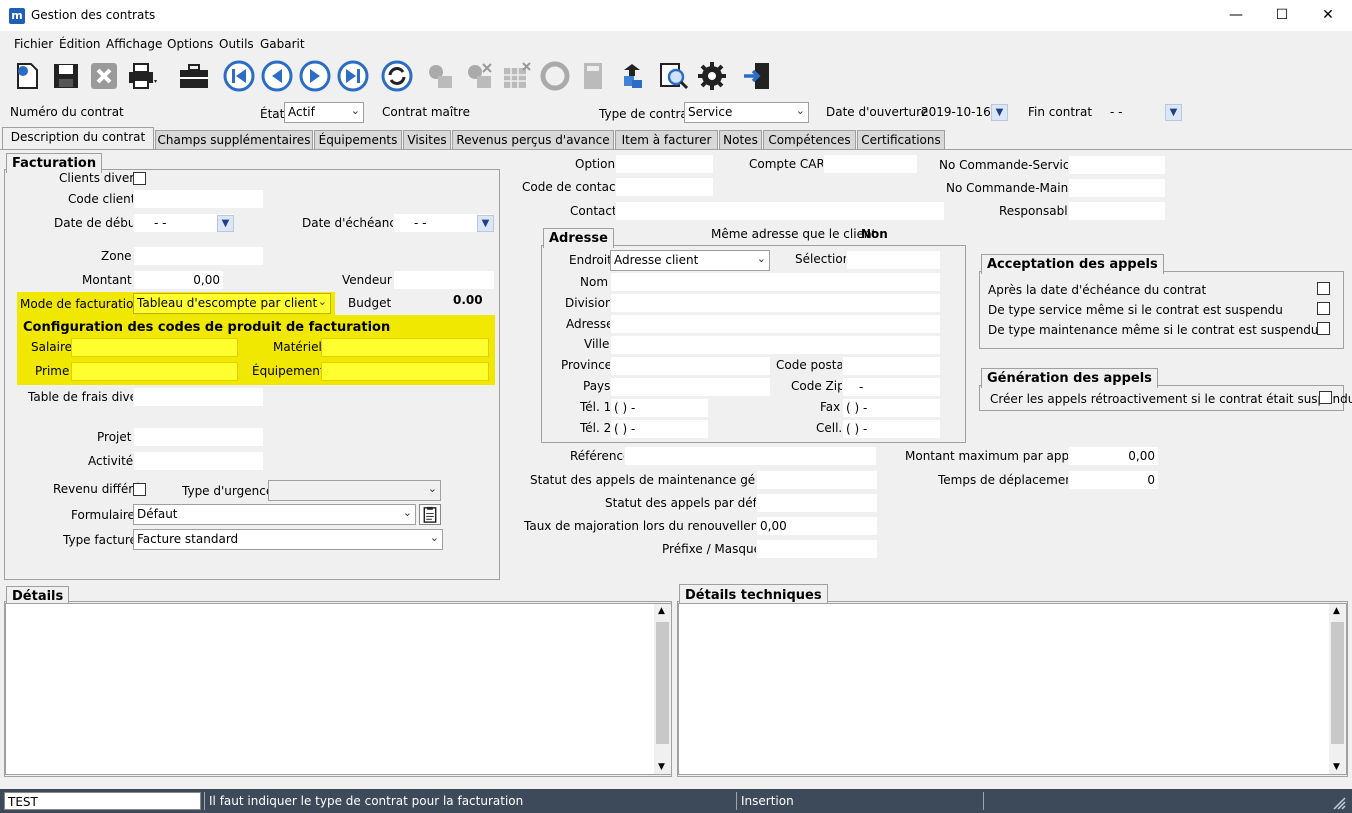 The image size is (1352, 813). Describe the element at coordinates (690, 387) in the screenshot. I see `pays-input` at that location.